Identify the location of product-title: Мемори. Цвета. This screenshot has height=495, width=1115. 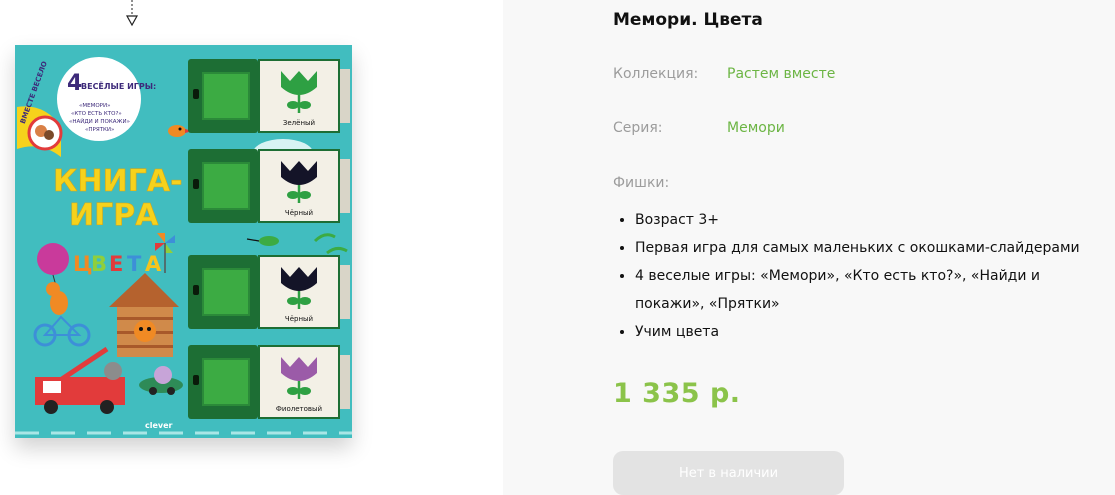
(688, 20).